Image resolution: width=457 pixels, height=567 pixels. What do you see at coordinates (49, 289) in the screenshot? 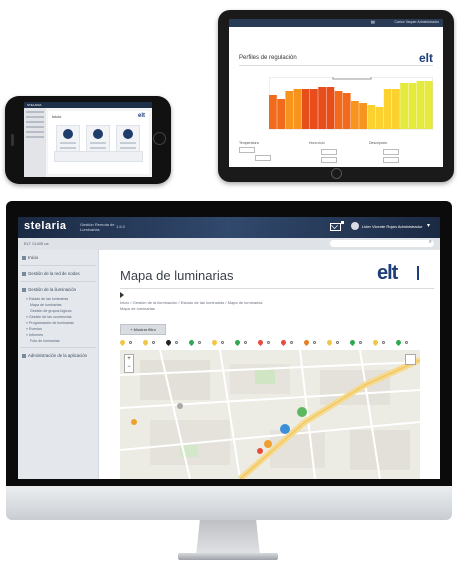
I see `sidebar-item-iluminacion: Gestión de la iluminación` at bounding box center [49, 289].